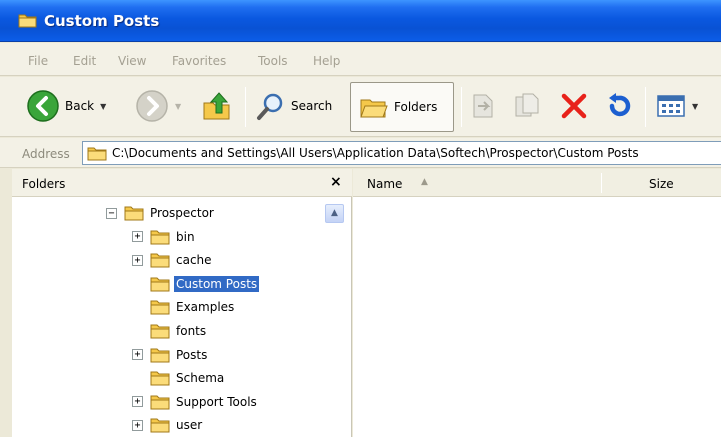 The image size is (721, 437). What do you see at coordinates (334, 213) in the screenshot?
I see `scroll-up-icon: ▲` at bounding box center [334, 213].